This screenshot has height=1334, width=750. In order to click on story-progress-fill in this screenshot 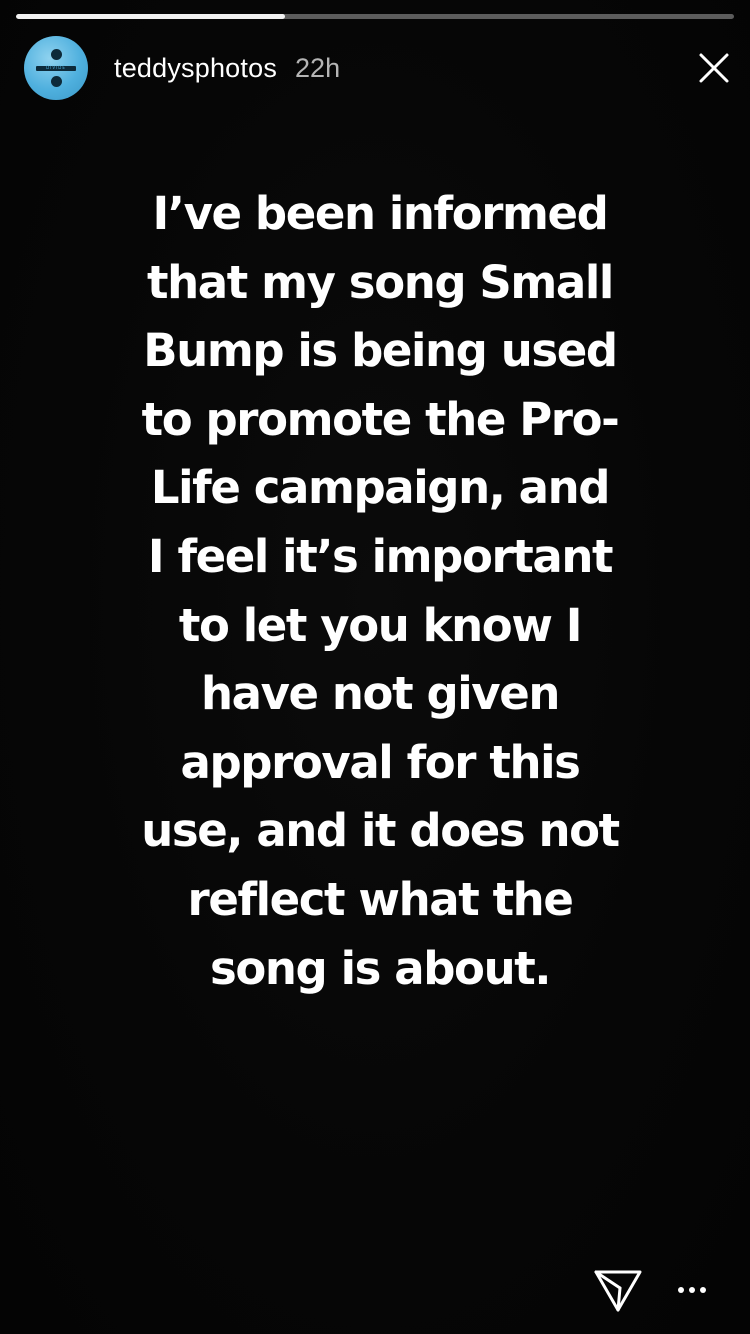, I will do `click(151, 16)`.